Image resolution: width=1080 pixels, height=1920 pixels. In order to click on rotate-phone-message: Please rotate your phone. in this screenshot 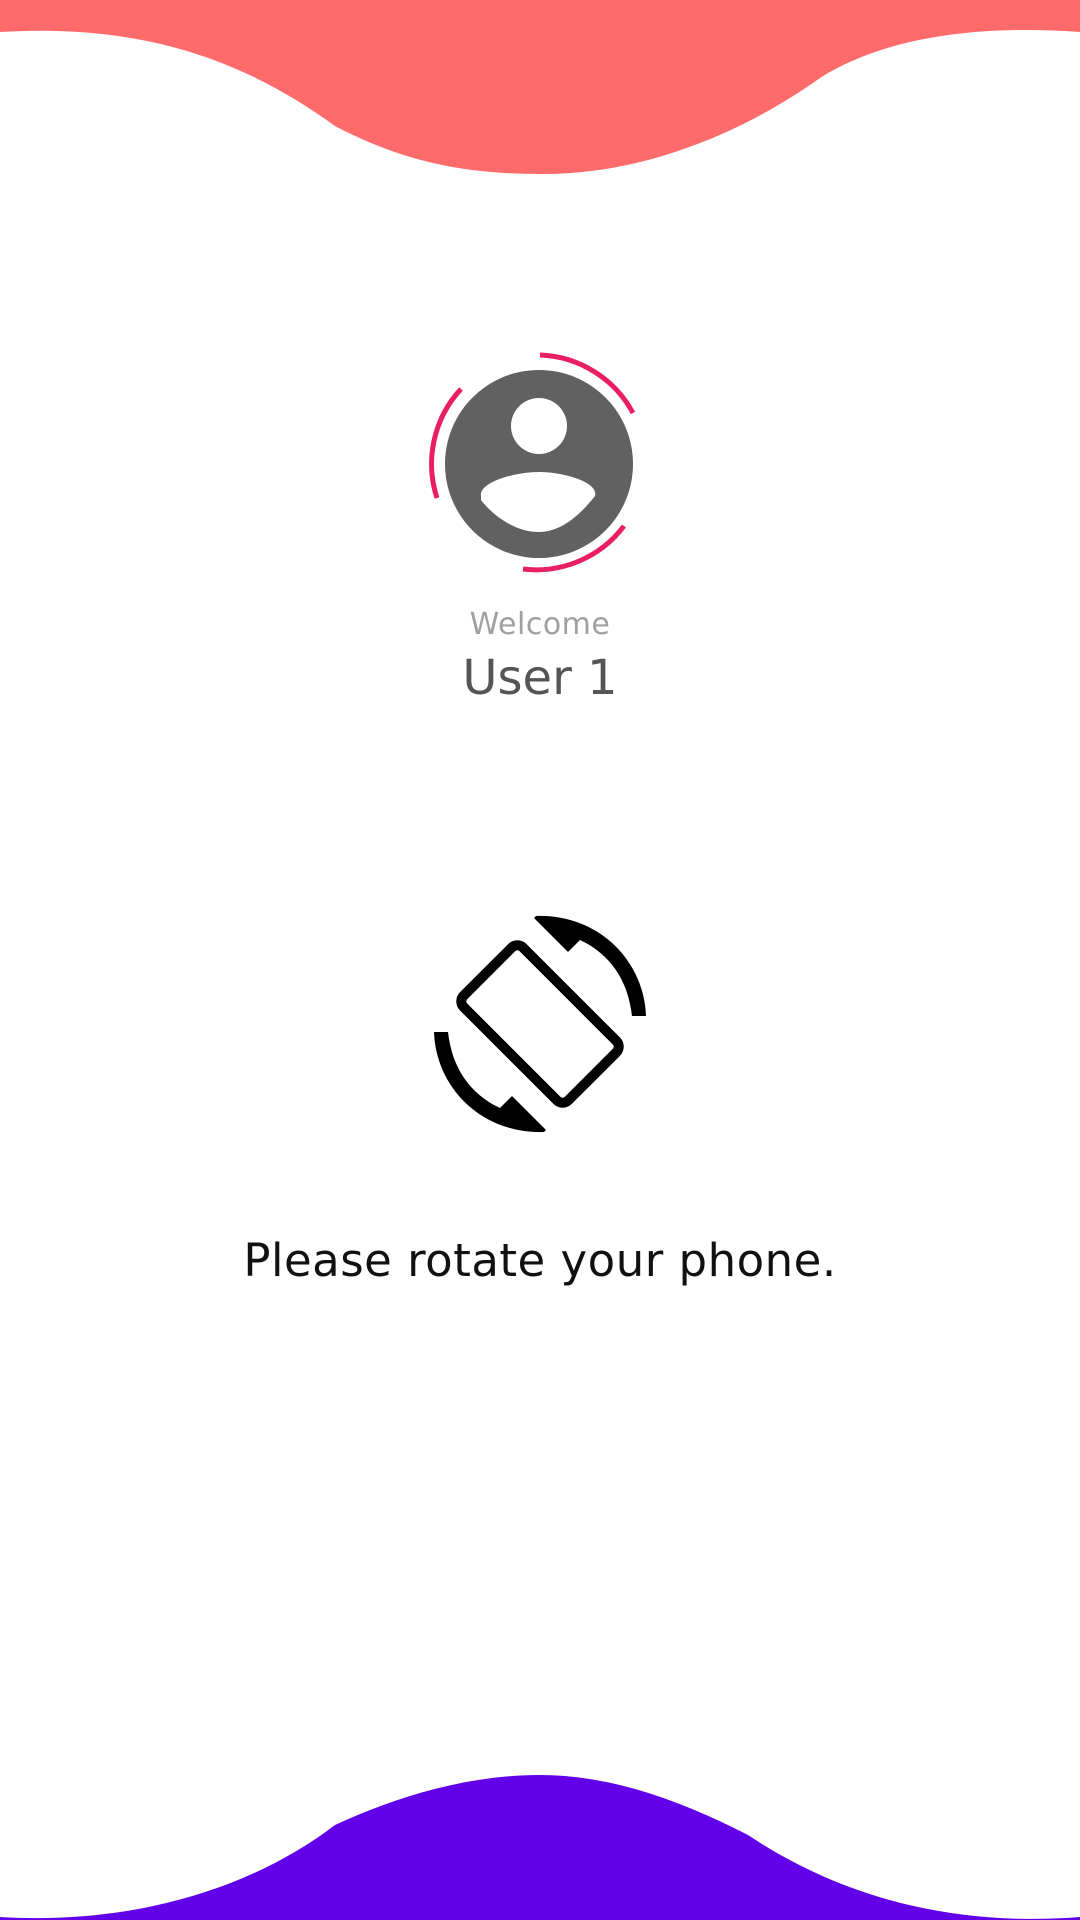, I will do `click(540, 1260)`.